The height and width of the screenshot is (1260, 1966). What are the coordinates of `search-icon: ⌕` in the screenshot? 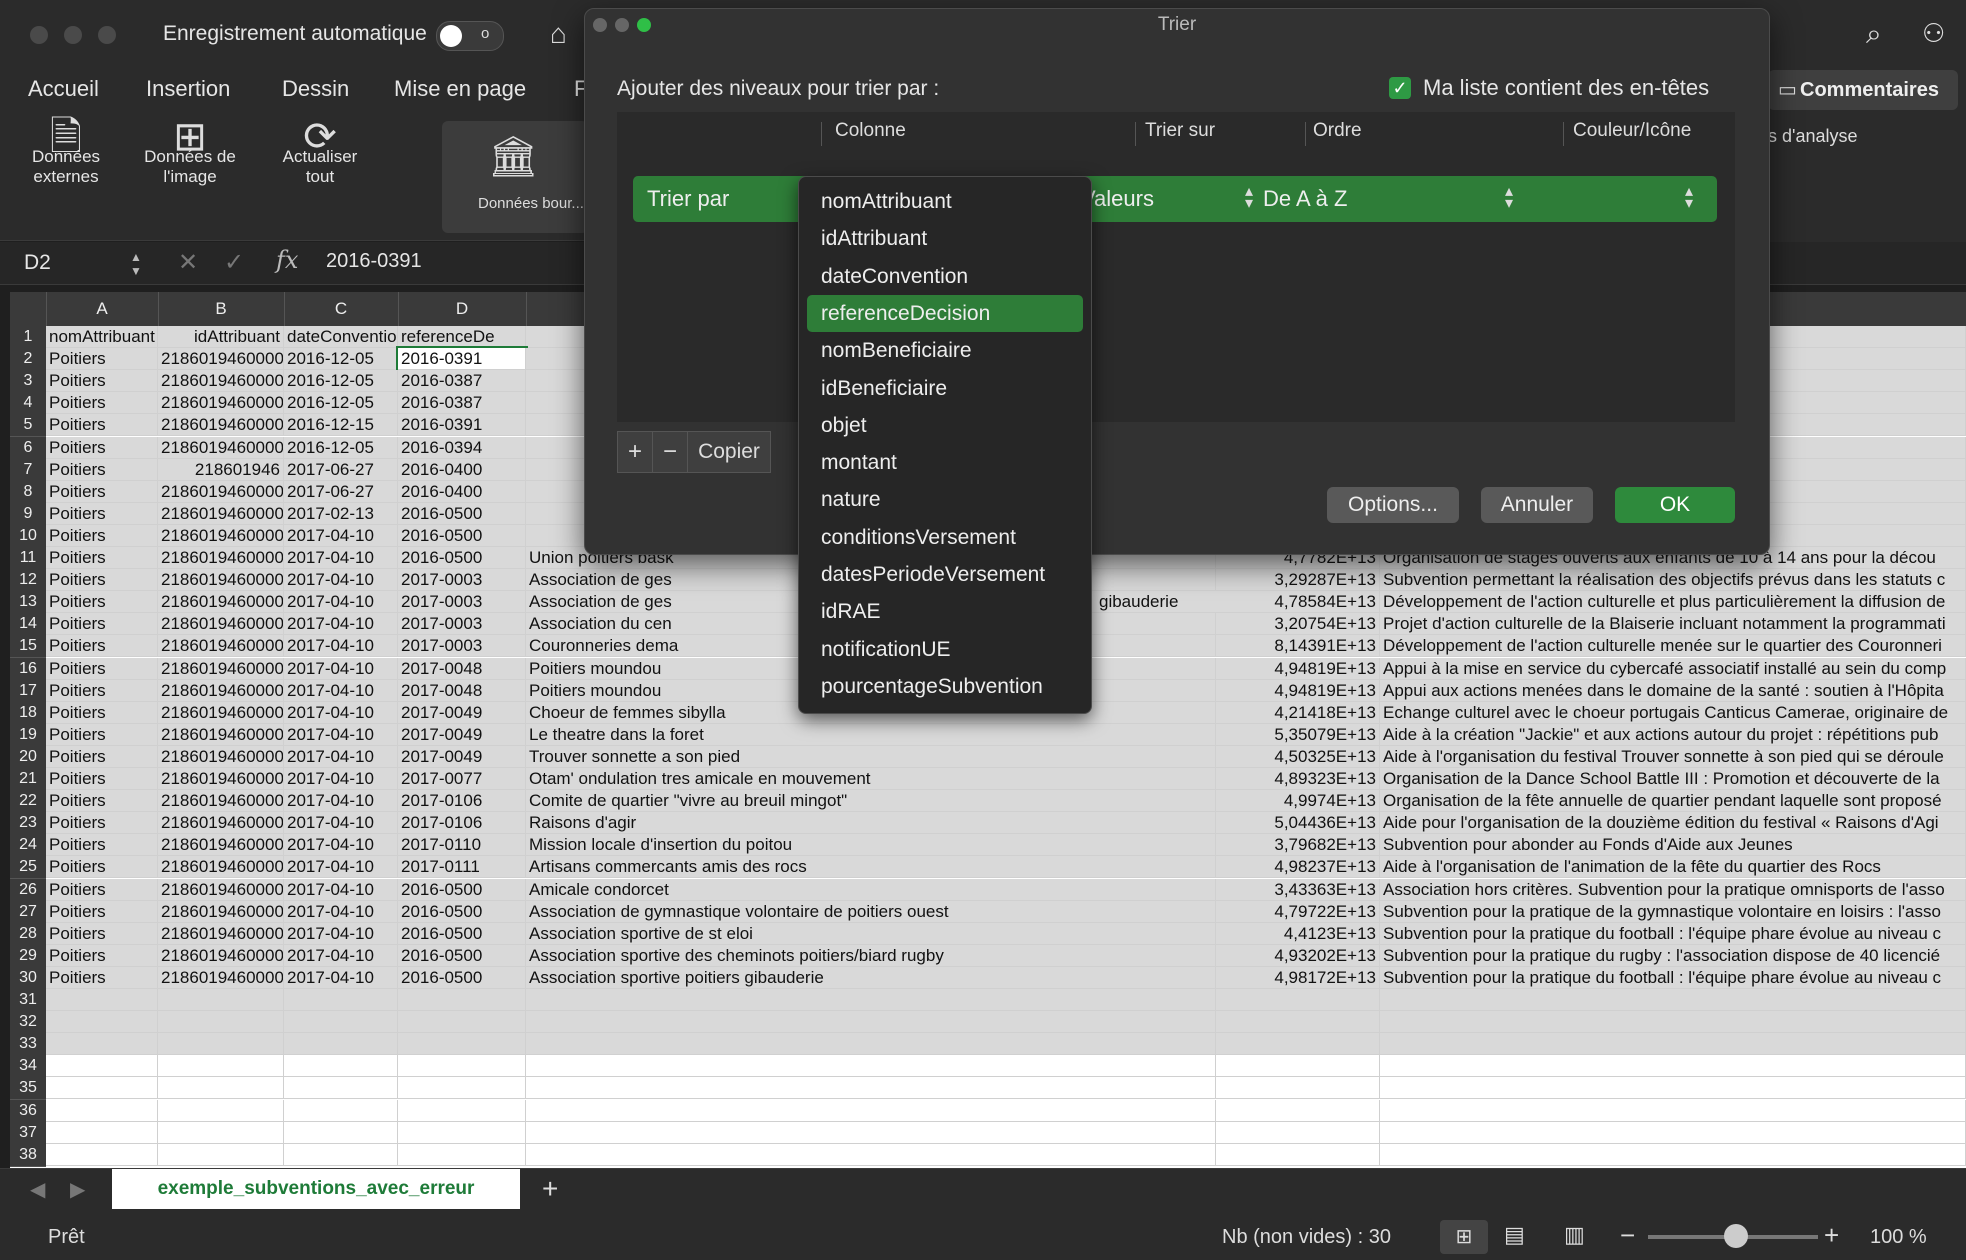 It's located at (1874, 34).